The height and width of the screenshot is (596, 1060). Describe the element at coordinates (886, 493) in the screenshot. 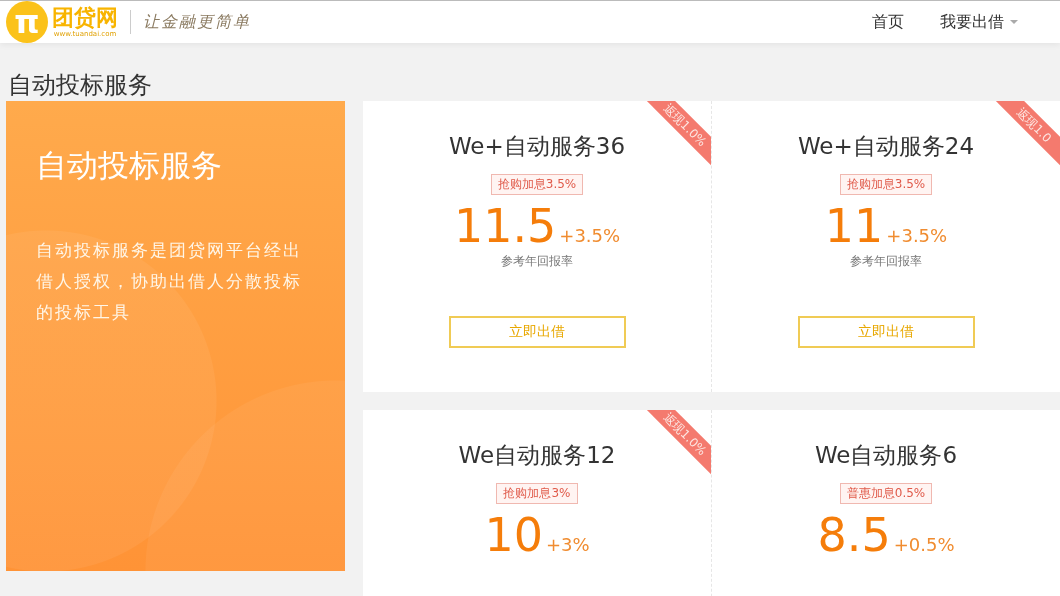

I see `bonus-tag: 普惠加息0.5%` at that location.